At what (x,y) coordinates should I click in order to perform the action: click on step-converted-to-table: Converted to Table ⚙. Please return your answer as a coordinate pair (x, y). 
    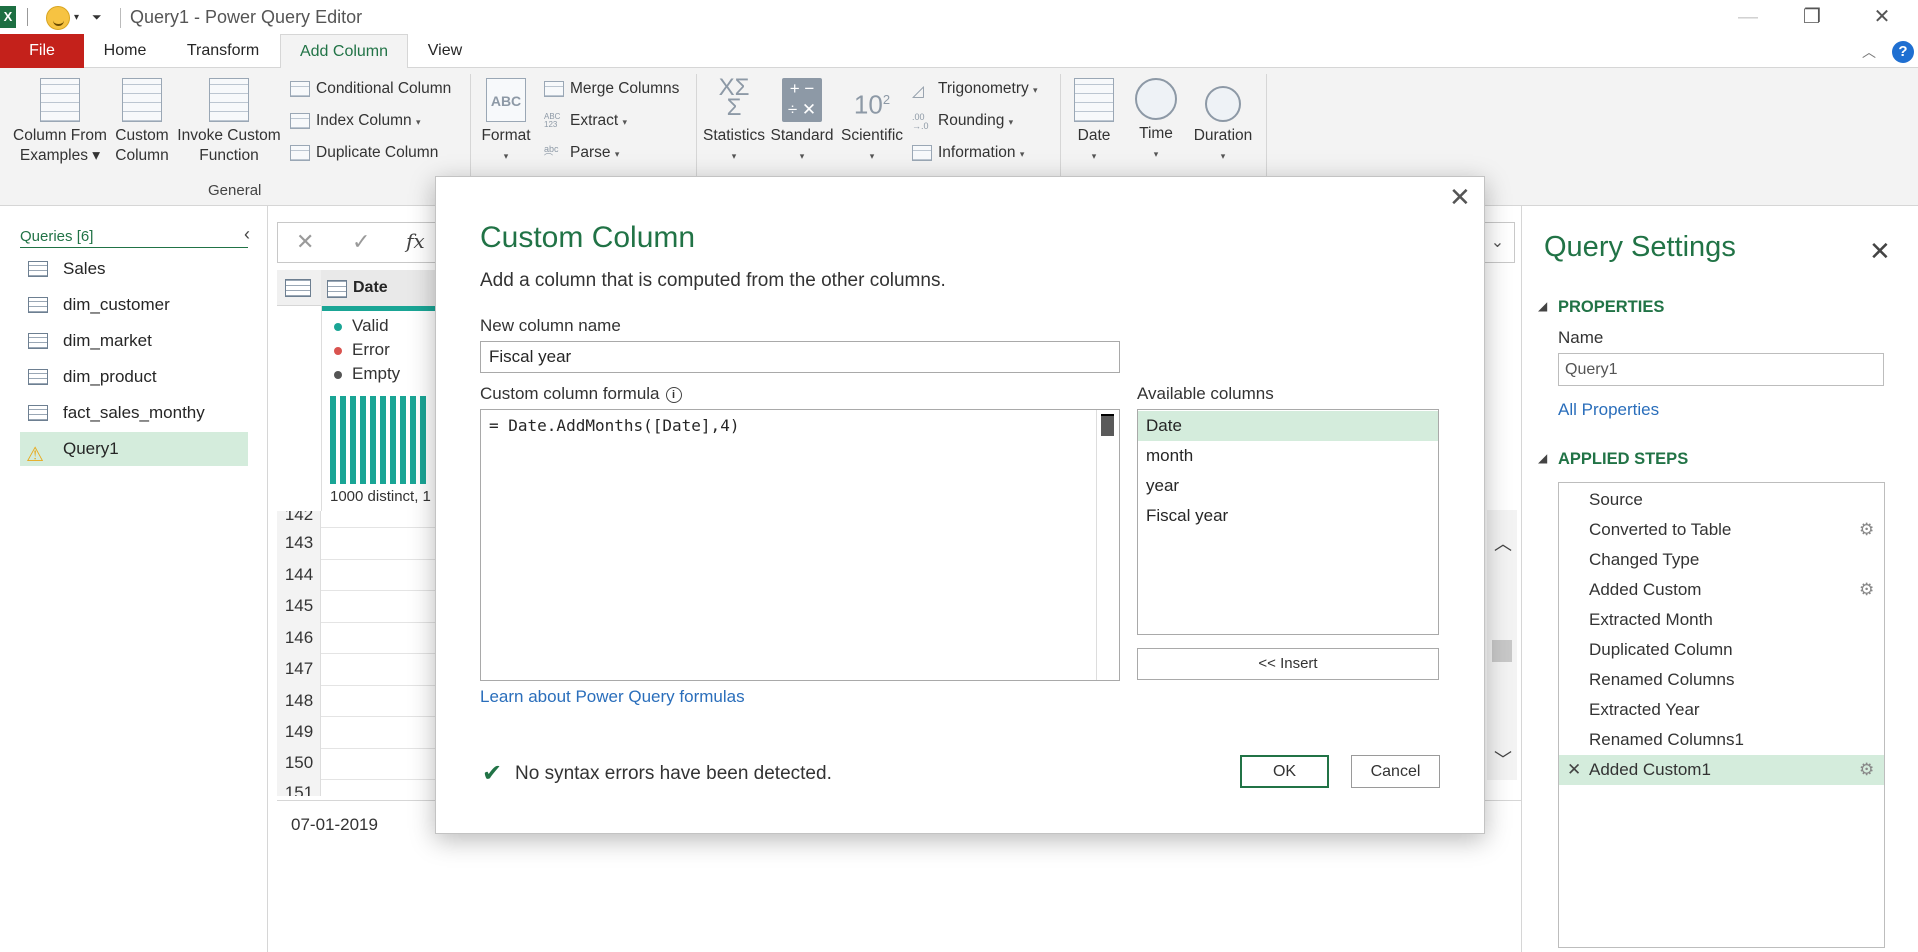
    Looking at the image, I should click on (1721, 530).